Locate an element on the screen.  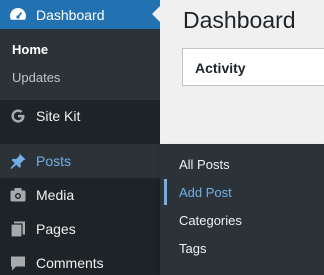
menu-item-comments: Comments is located at coordinates (80, 260).